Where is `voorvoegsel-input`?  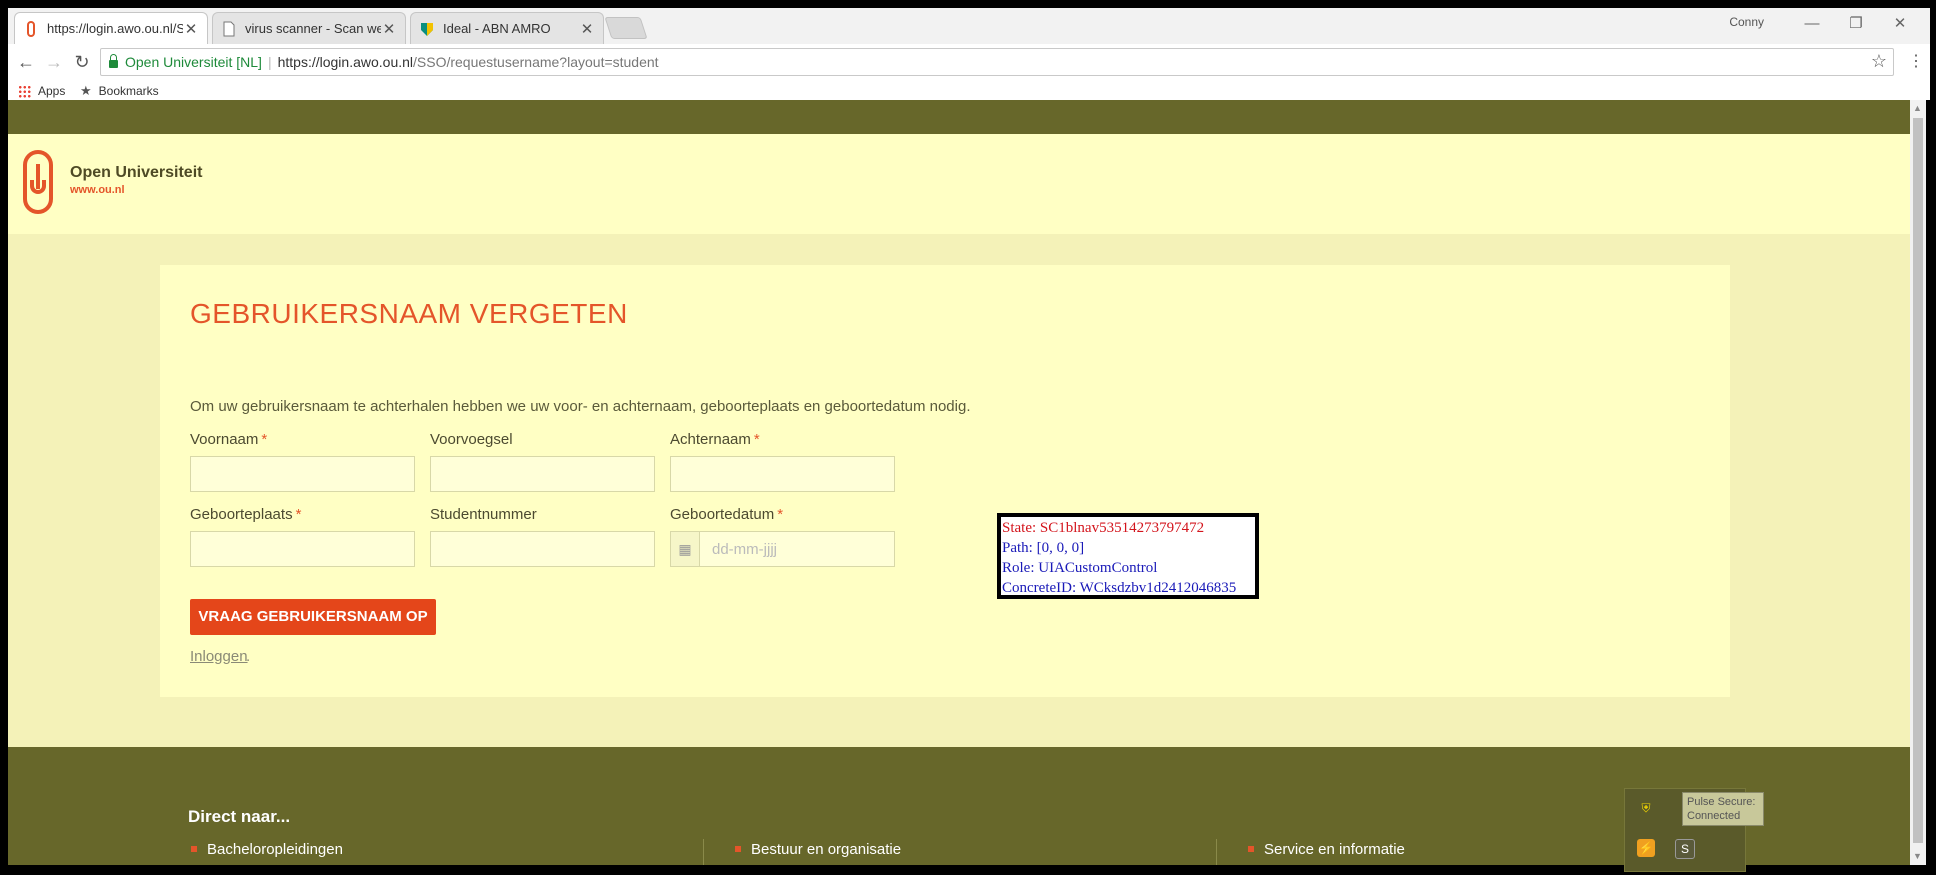
voorvoegsel-input is located at coordinates (542, 474).